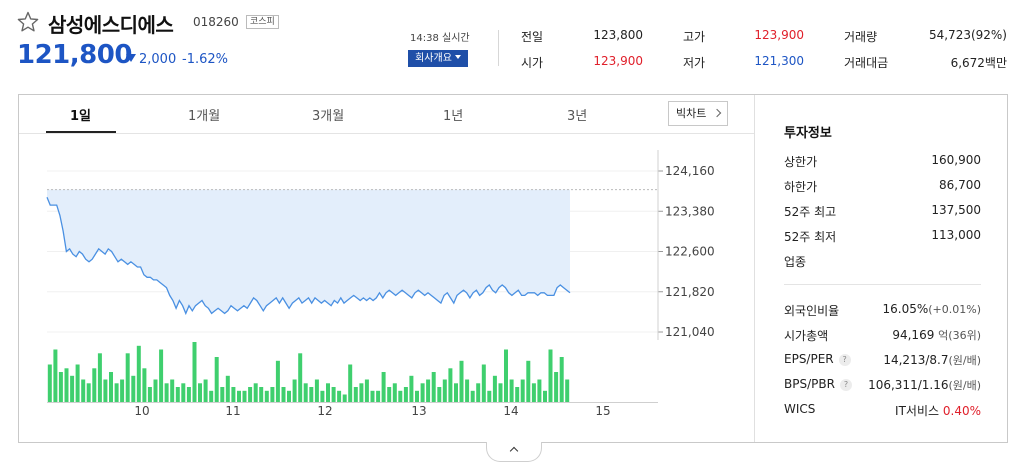 The width and height of the screenshot is (1027, 468). What do you see at coordinates (936, 335) in the screenshot?
I see `market-cap-value: 94,169 억(36위)` at bounding box center [936, 335].